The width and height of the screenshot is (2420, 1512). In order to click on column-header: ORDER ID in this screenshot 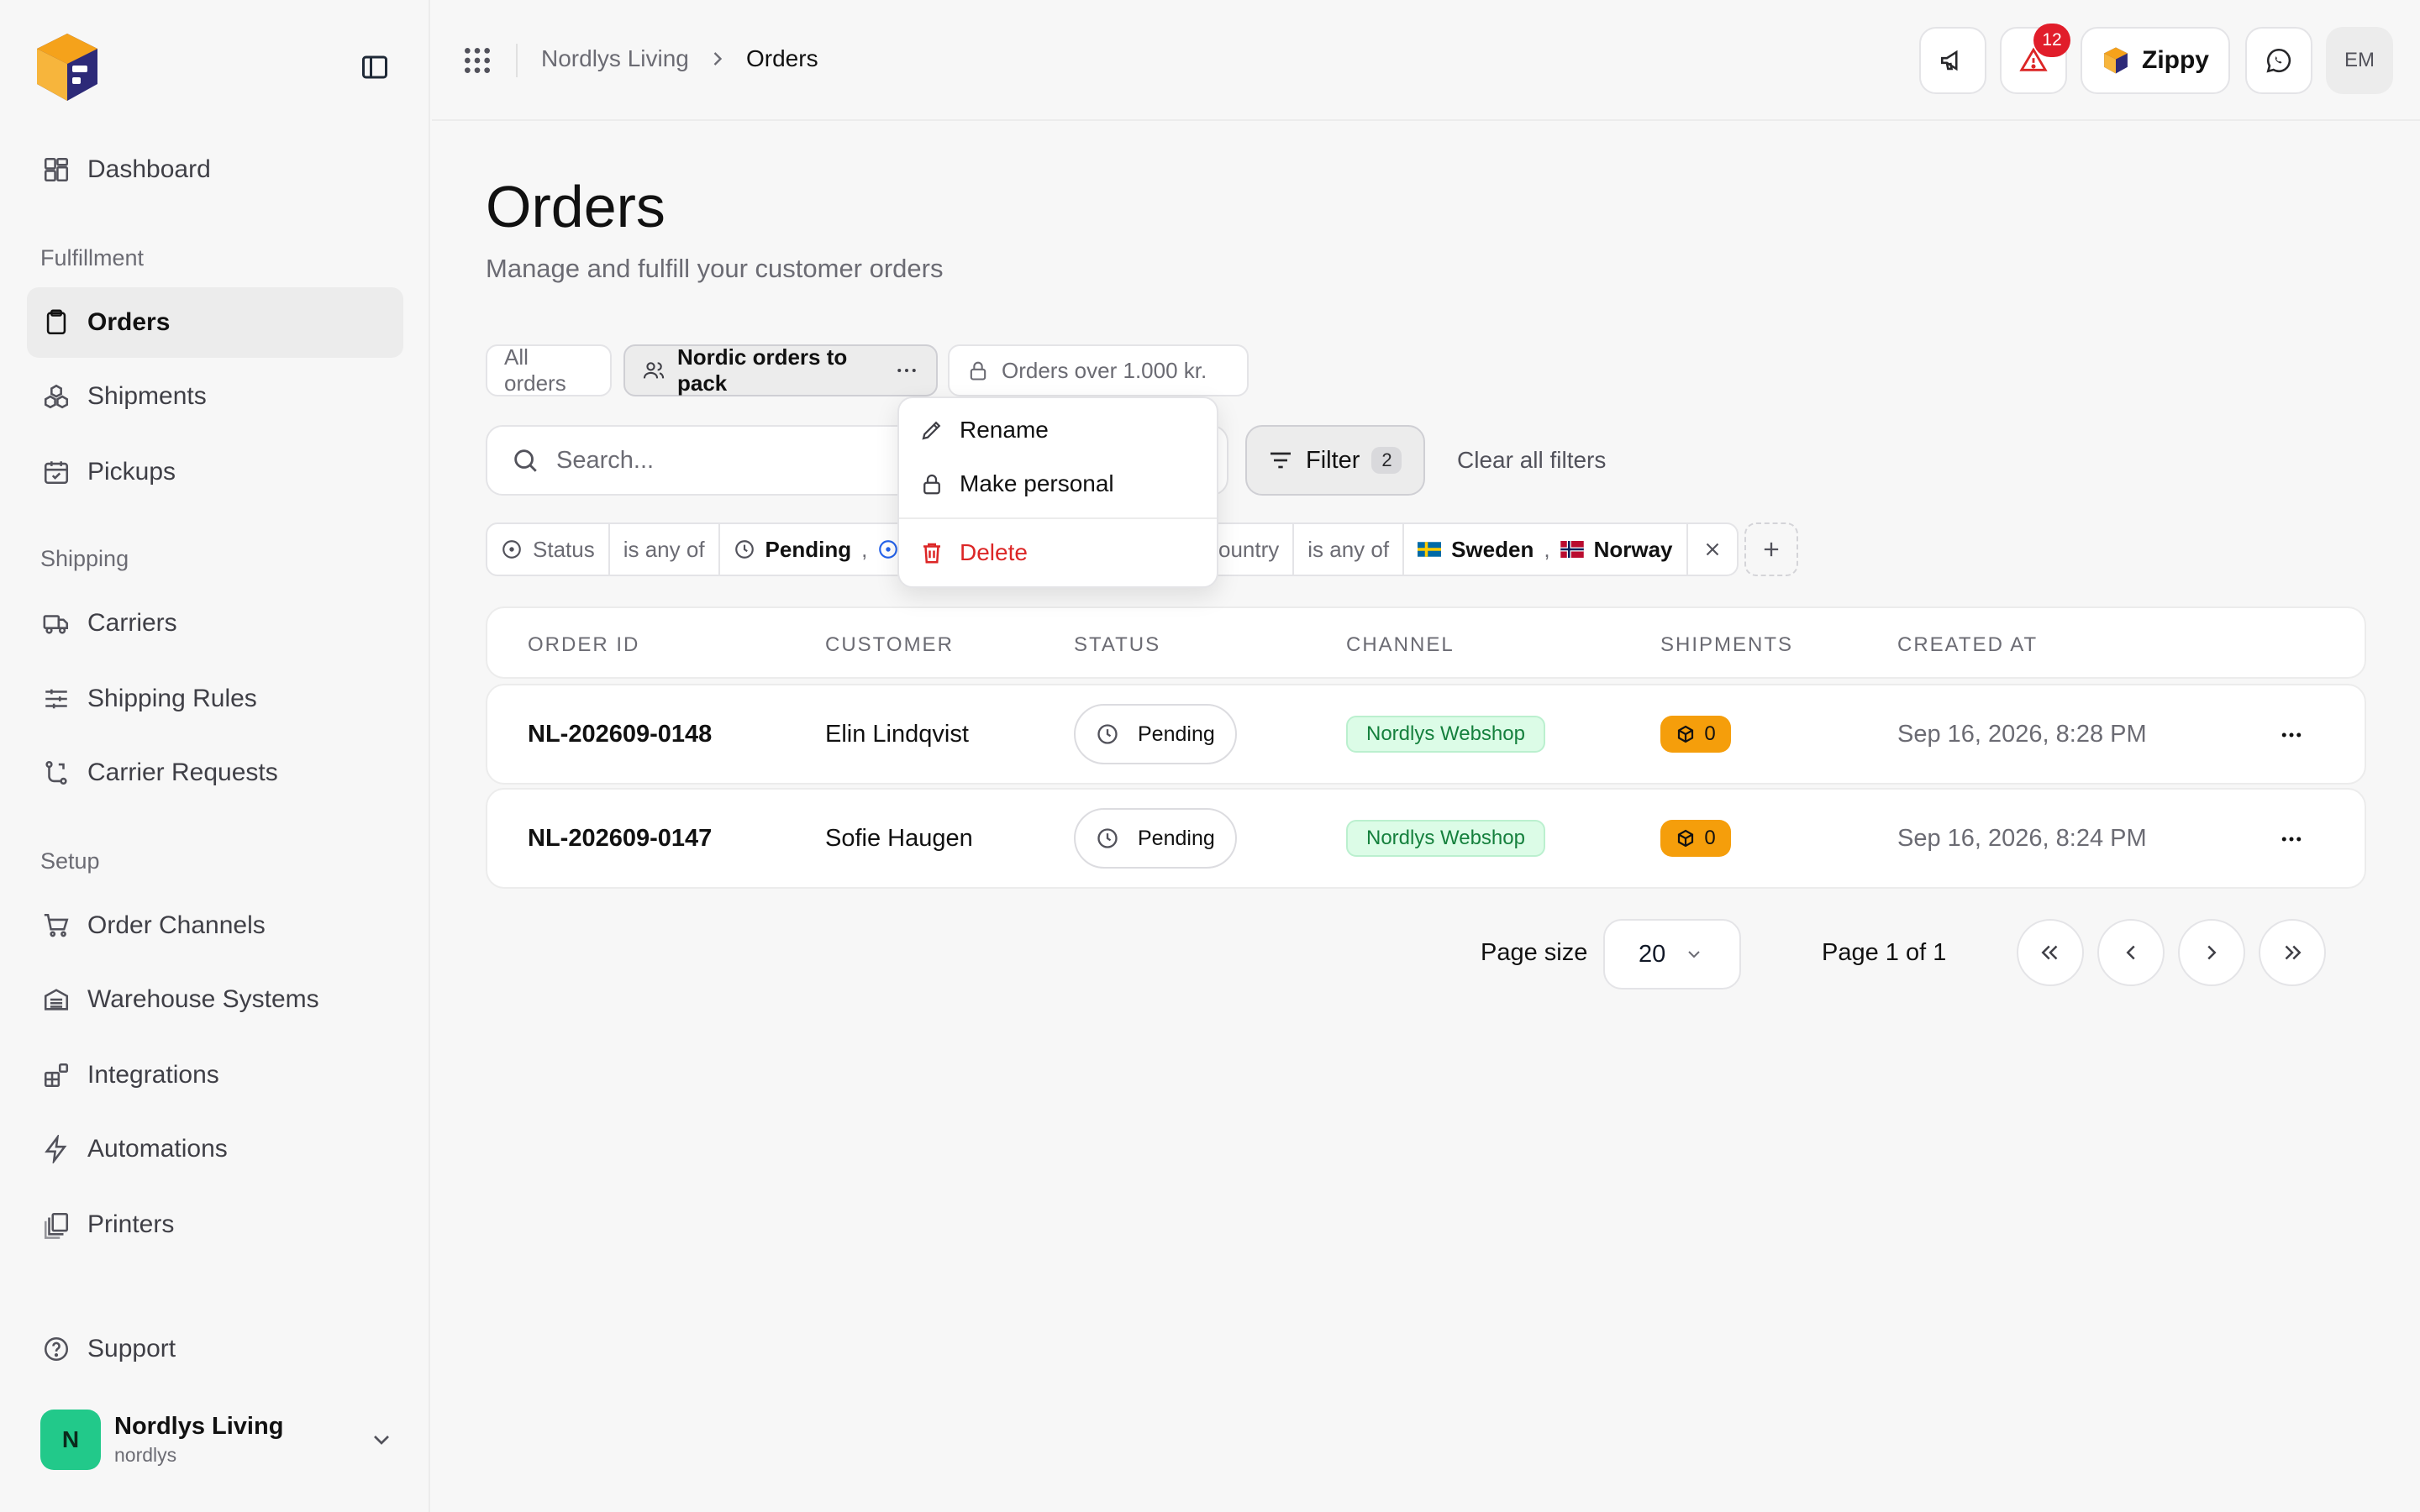, I will do `click(583, 645)`.